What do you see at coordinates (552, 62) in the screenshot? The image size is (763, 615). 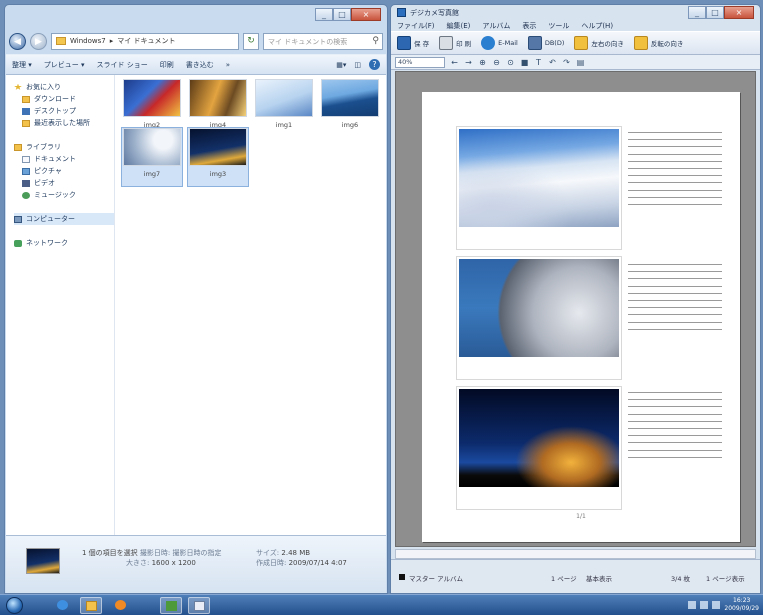 I see `rotate-left-icon: ↶` at bounding box center [552, 62].